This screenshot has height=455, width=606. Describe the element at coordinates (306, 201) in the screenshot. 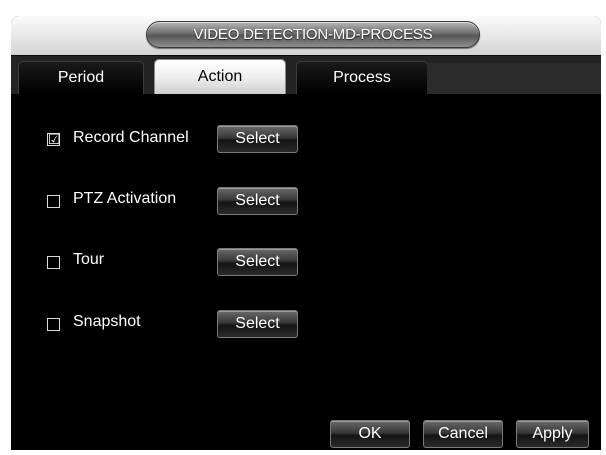

I see `action-row-ptz-activation: PTZ Activation Select` at that location.